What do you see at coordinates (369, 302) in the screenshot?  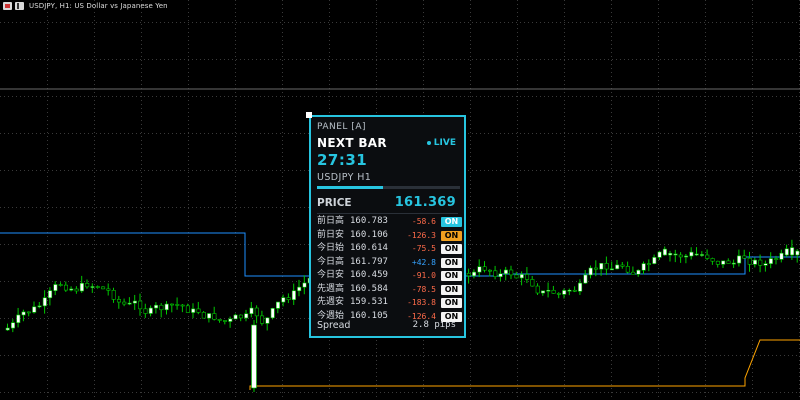 I see `level-price: 159.531` at bounding box center [369, 302].